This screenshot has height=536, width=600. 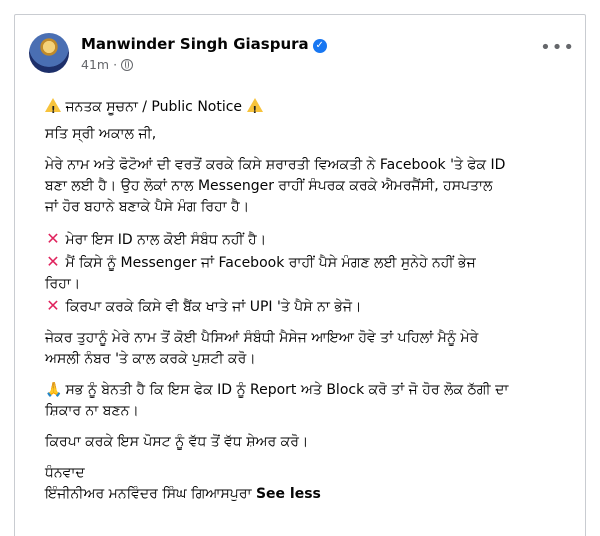 I want to click on point-item-continued: ਰਿਹਾ।, so click(x=63, y=284).